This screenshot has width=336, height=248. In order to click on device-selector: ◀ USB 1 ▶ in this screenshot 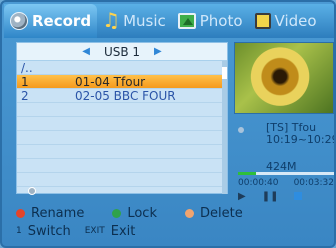, I will do `click(122, 52)`.